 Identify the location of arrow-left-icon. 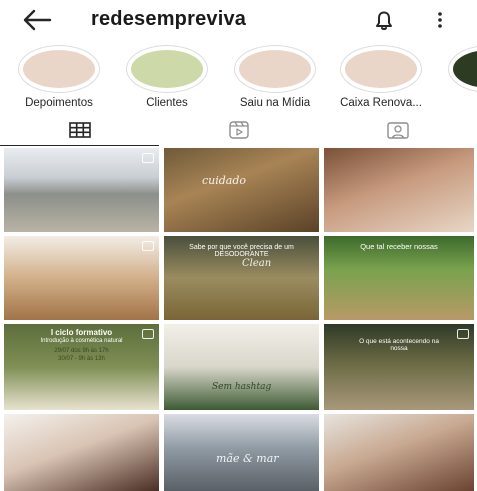
(37, 20).